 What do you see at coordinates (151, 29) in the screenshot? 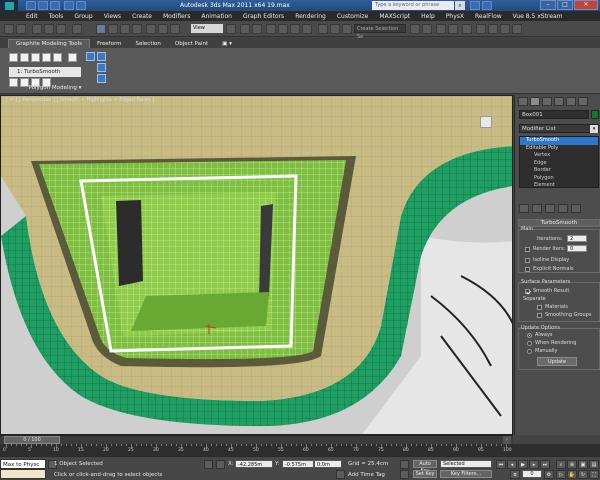
I see `move-icon` at bounding box center [151, 29].